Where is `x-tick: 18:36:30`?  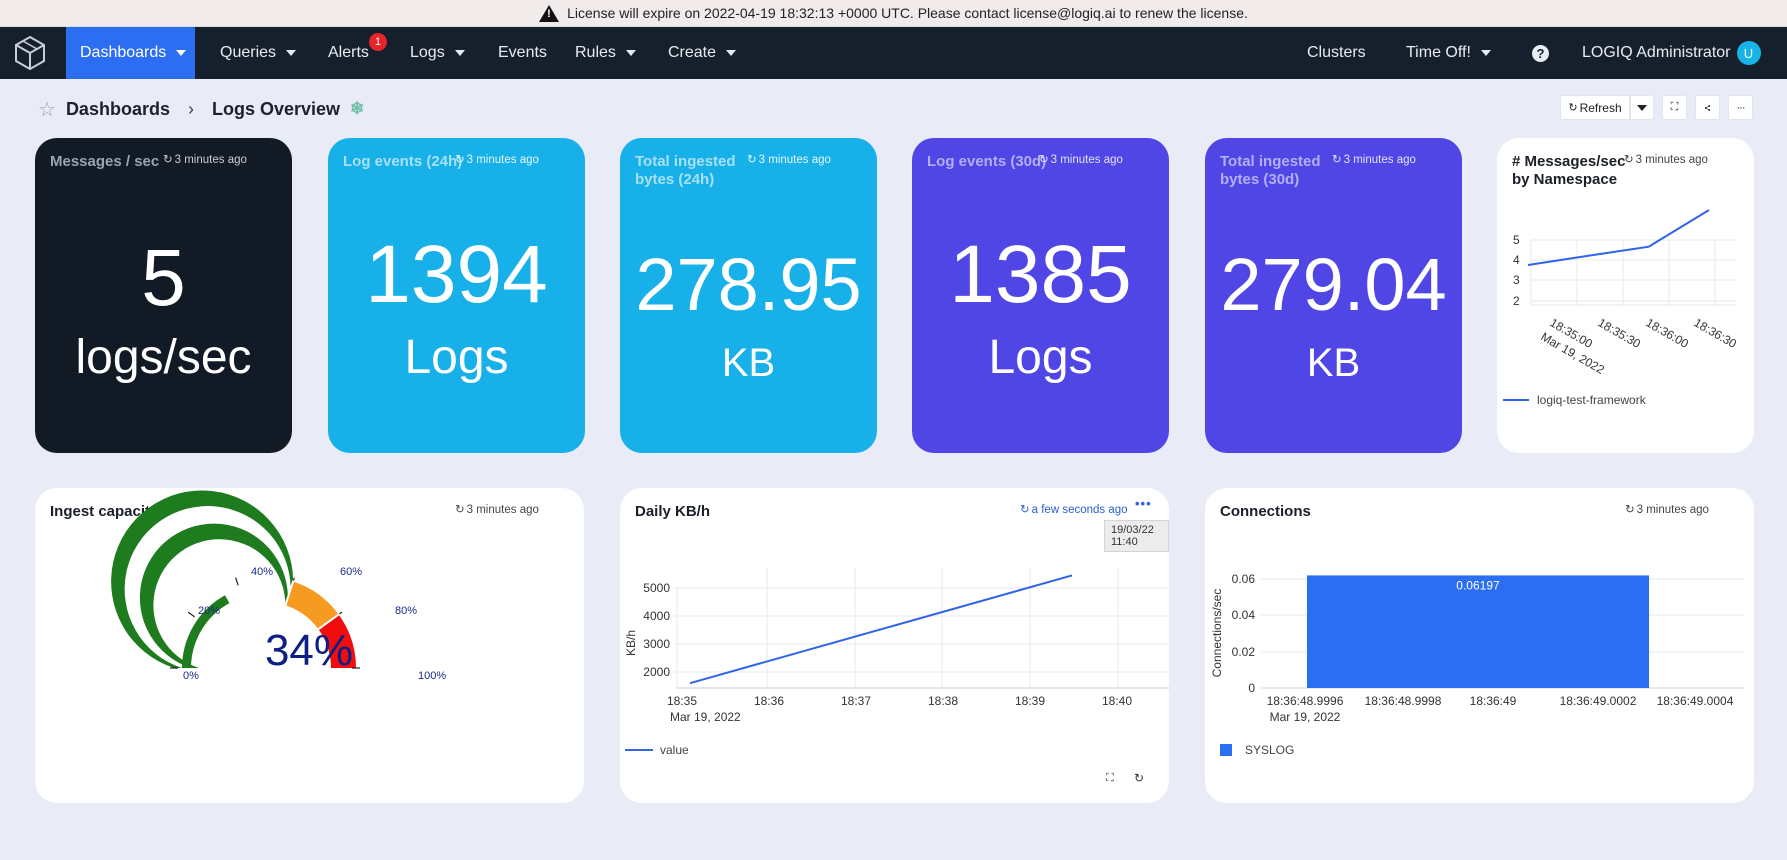 x-tick: 18:36:30 is located at coordinates (1716, 333).